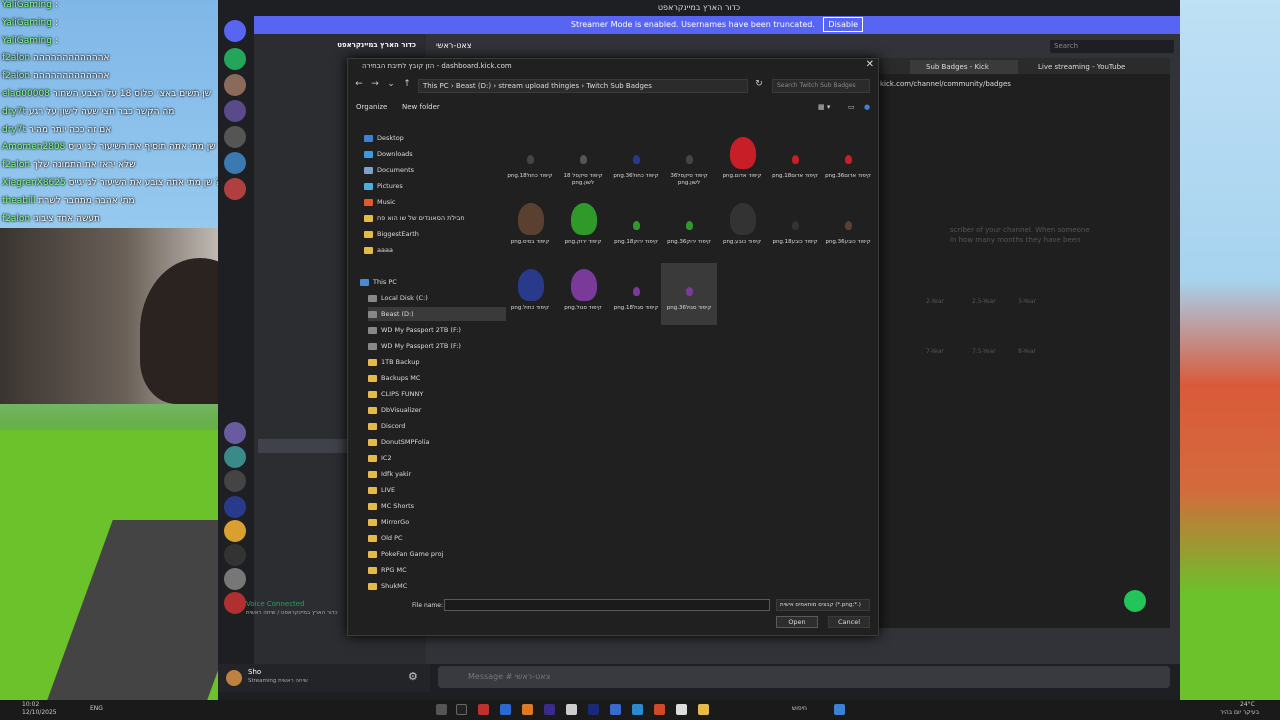 Image resolution: width=1280 pixels, height=720 pixels. I want to click on nav-drive: Beast (D:), so click(437, 314).